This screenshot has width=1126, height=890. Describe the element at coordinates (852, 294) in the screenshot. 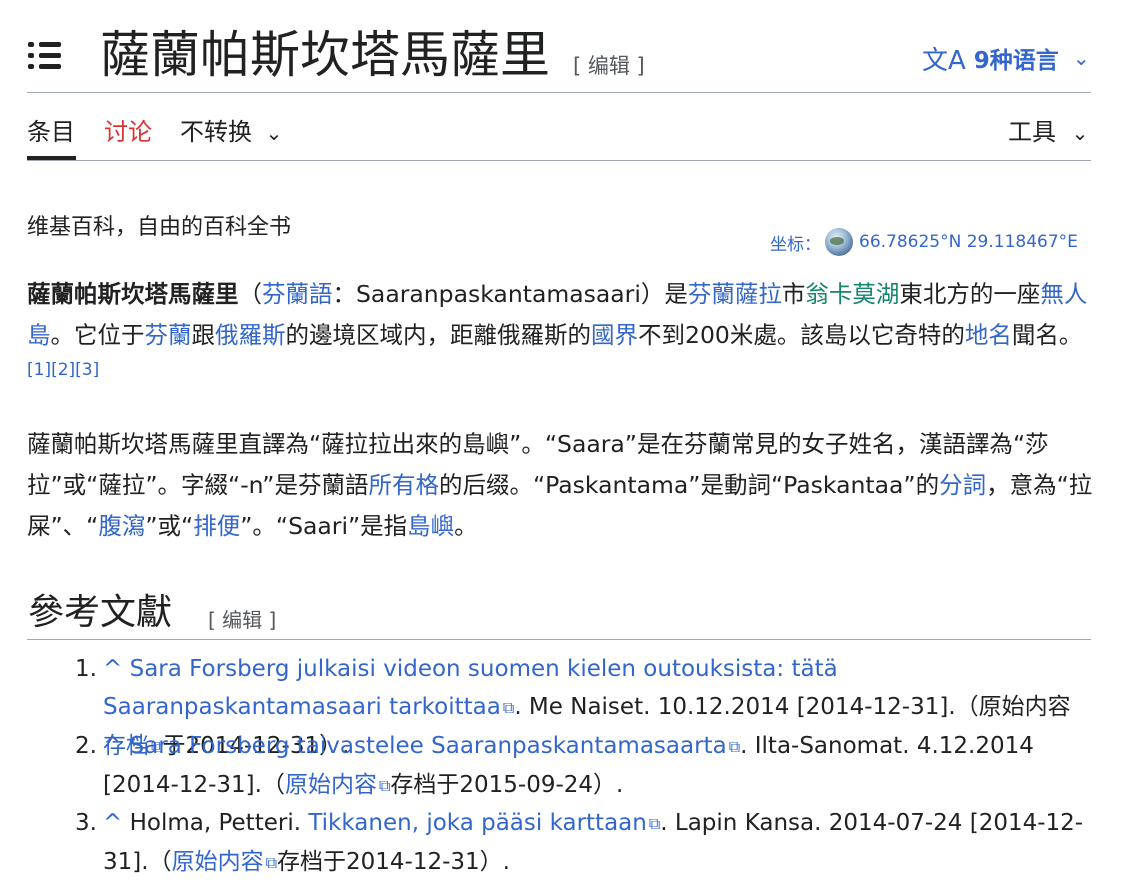

I see `link-onkamojarvi: 翁卡莫湖` at that location.